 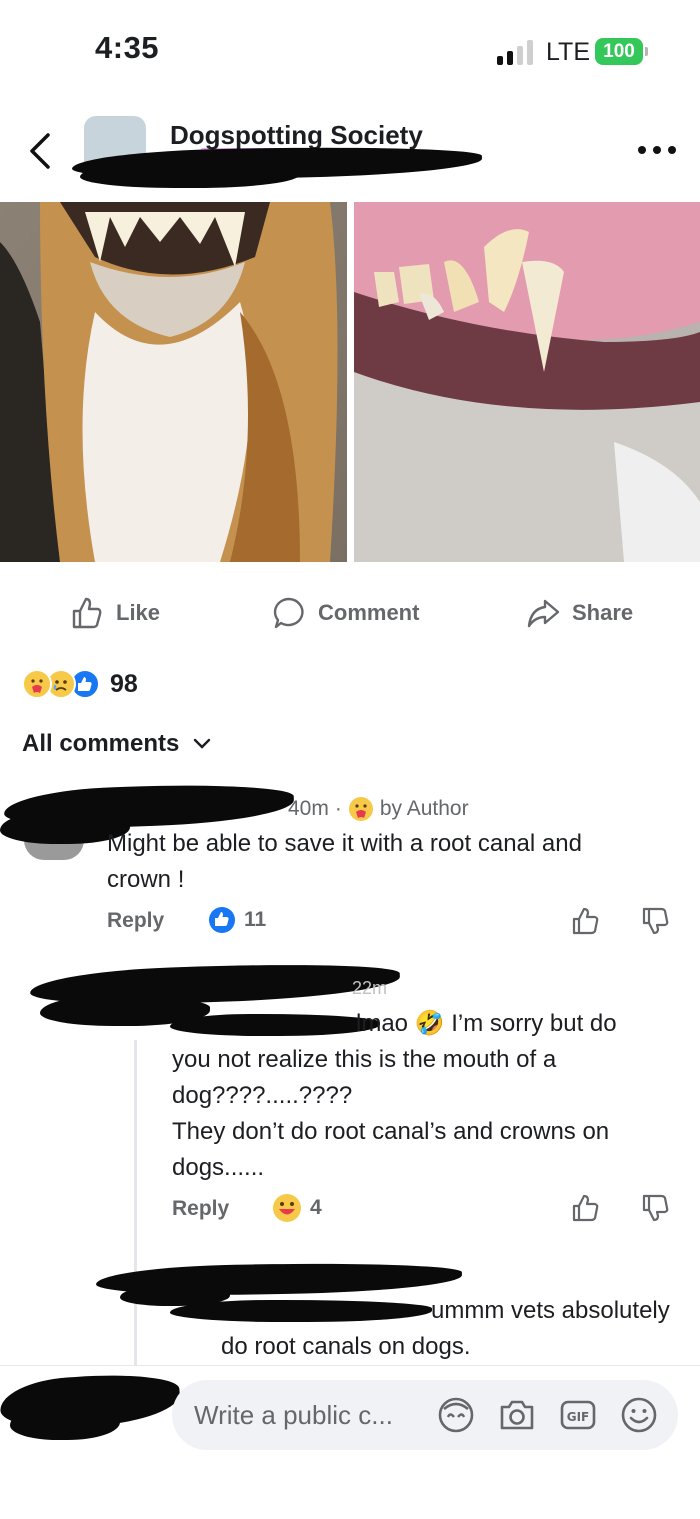 What do you see at coordinates (135, 1203) in the screenshot?
I see `reply-thread-line` at bounding box center [135, 1203].